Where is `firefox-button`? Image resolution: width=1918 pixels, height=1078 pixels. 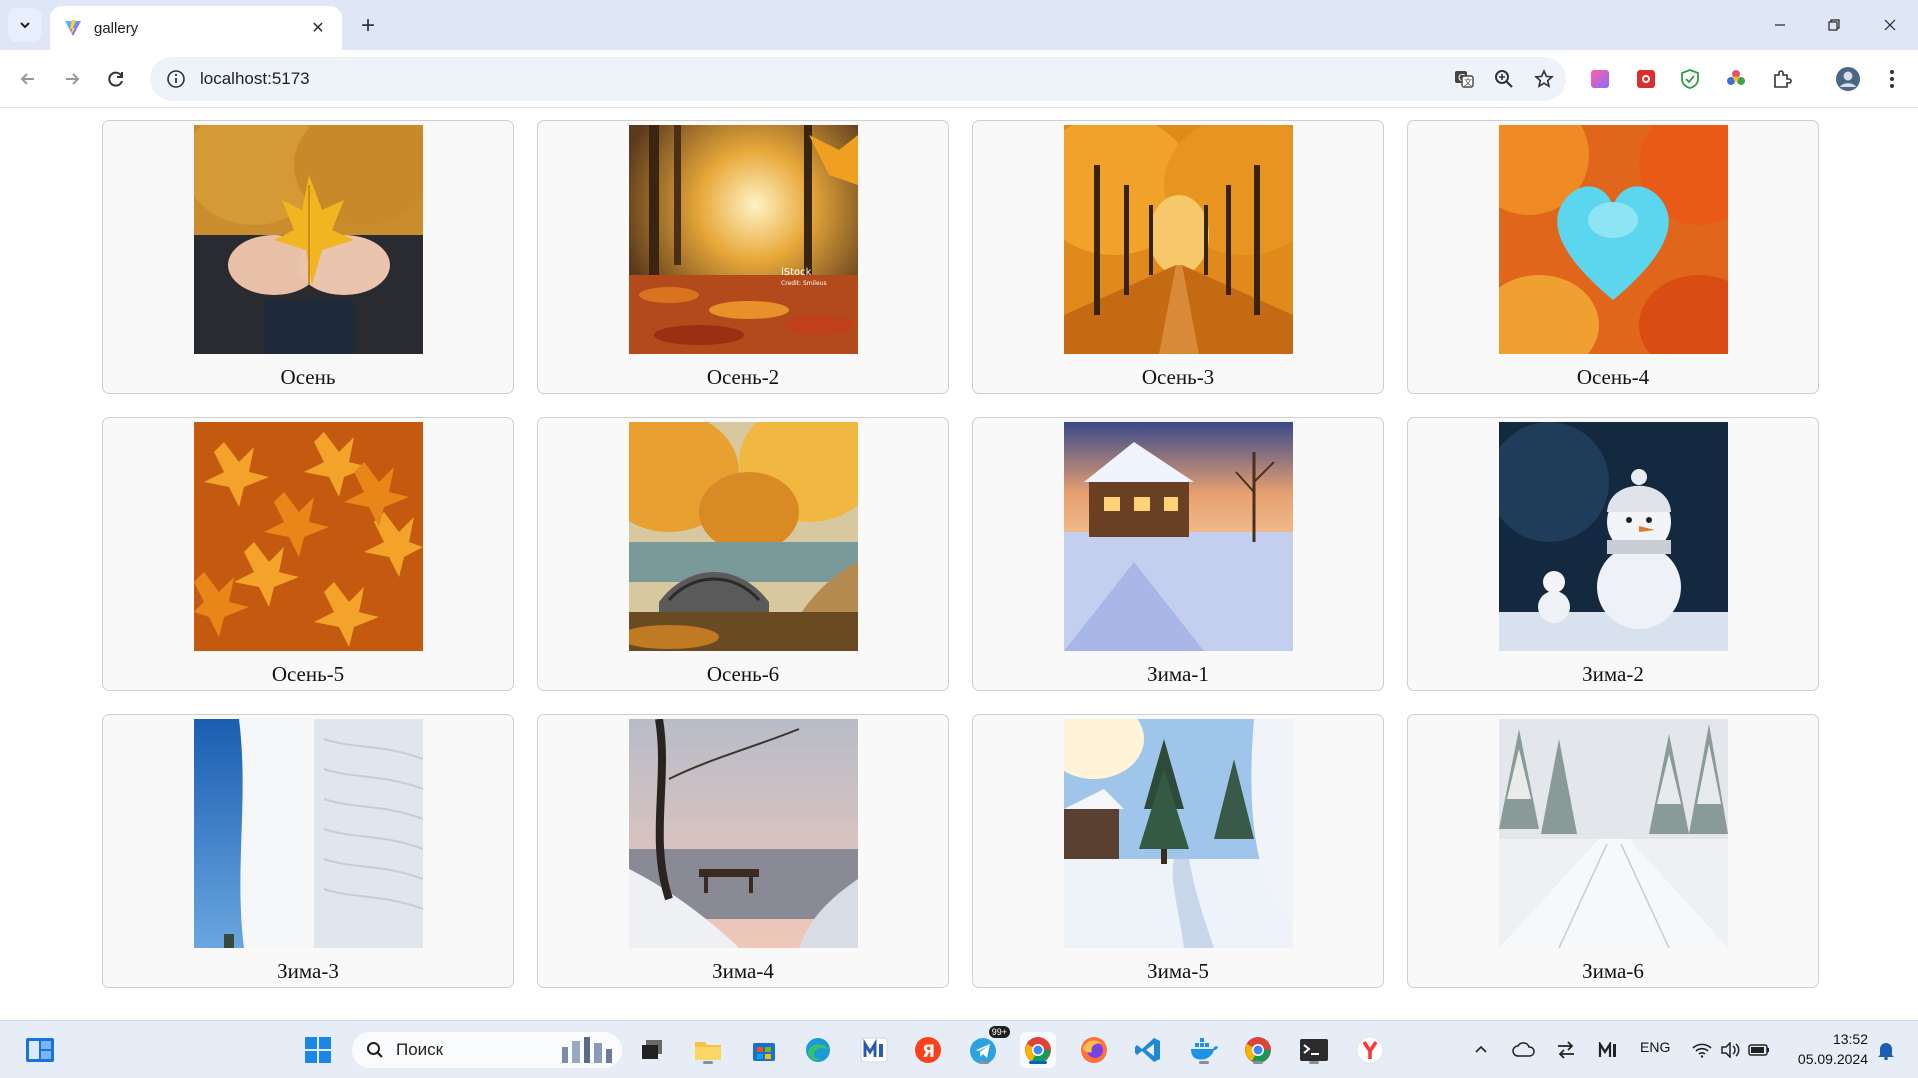 firefox-button is located at coordinates (1094, 1050).